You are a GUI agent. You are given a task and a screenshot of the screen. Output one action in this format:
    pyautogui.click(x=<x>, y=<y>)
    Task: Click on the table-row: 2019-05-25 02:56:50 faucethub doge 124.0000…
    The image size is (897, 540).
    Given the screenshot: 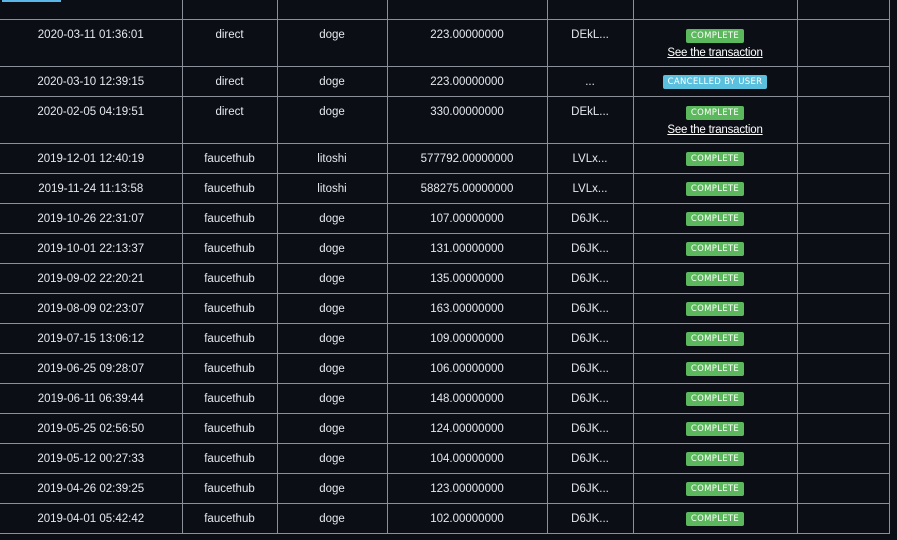 What is the action you would take?
    pyautogui.click(x=445, y=428)
    